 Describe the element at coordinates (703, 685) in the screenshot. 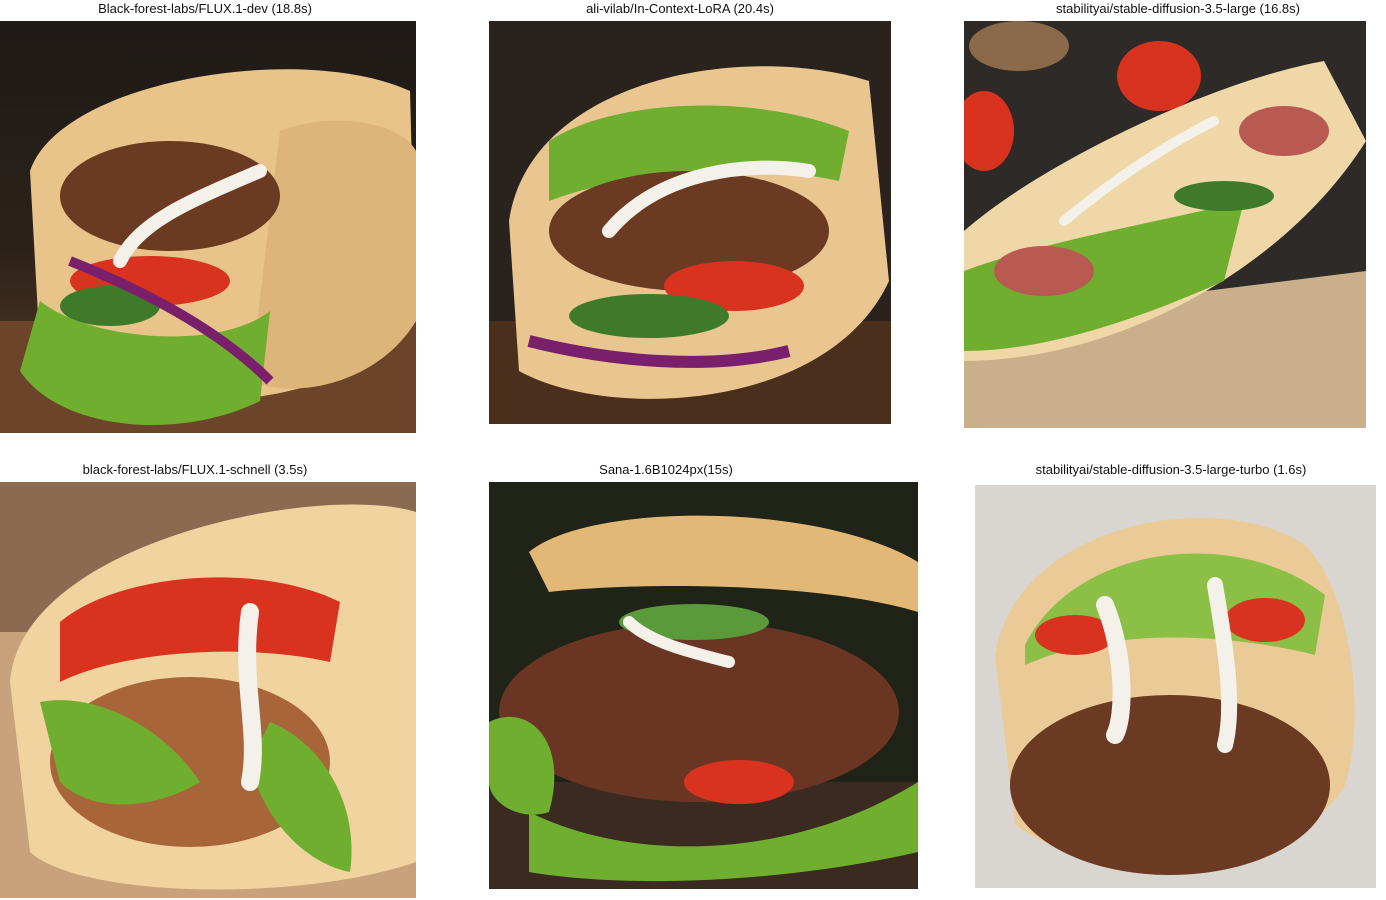

I see `food-image-pita-beef` at that location.